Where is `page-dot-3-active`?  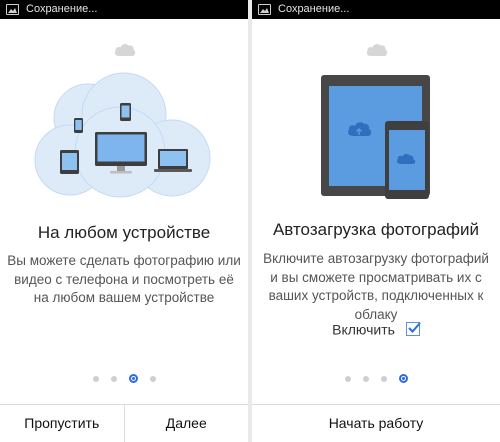
page-dot-3-active is located at coordinates (133, 379).